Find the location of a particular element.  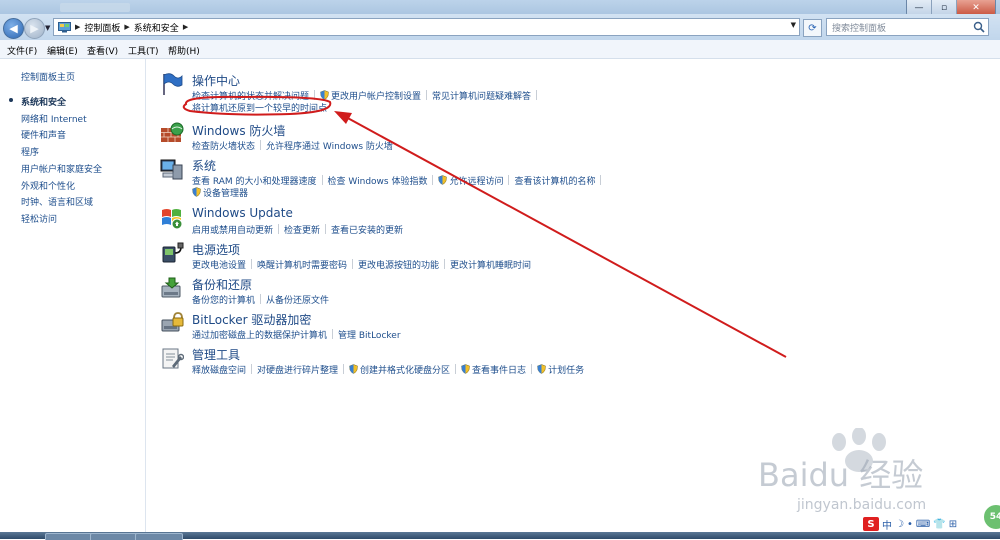

task-link: 检查 Windows 体验指数 is located at coordinates (378, 180).